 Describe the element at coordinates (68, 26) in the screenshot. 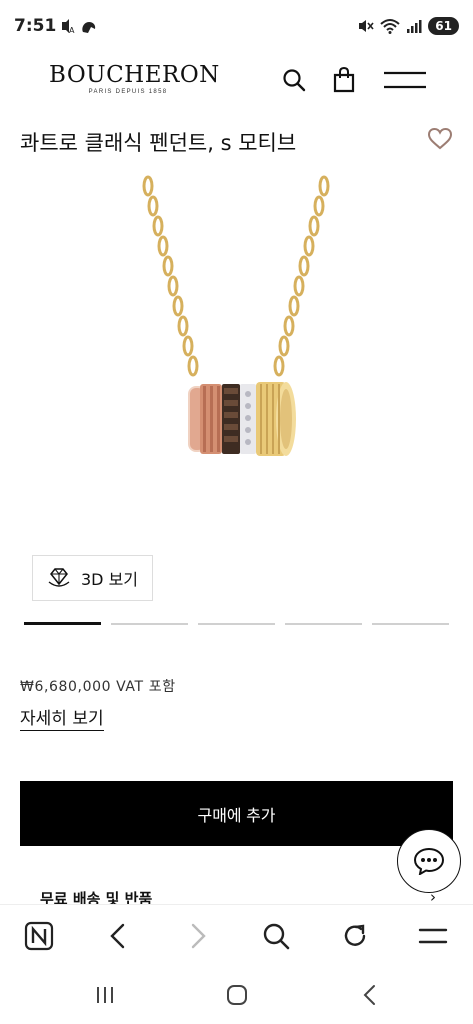

I see `no-sound-icon: A` at that location.